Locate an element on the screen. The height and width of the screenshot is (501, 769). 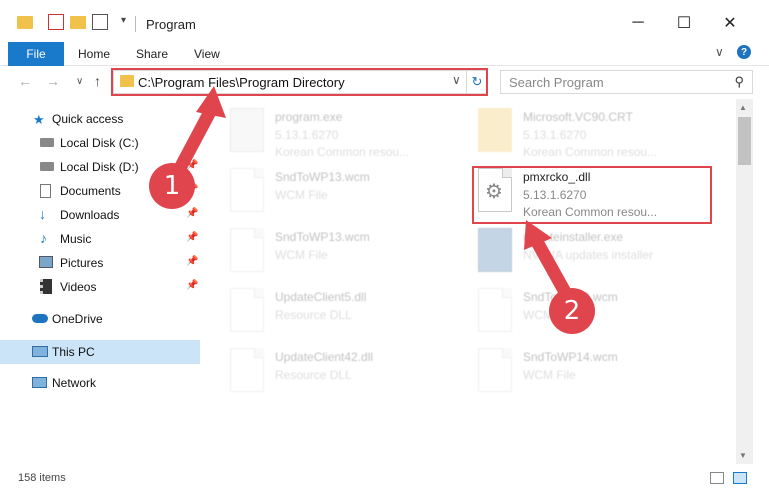
sidebar-item-music: ♪ Music 📌 is located at coordinates (100, 239).